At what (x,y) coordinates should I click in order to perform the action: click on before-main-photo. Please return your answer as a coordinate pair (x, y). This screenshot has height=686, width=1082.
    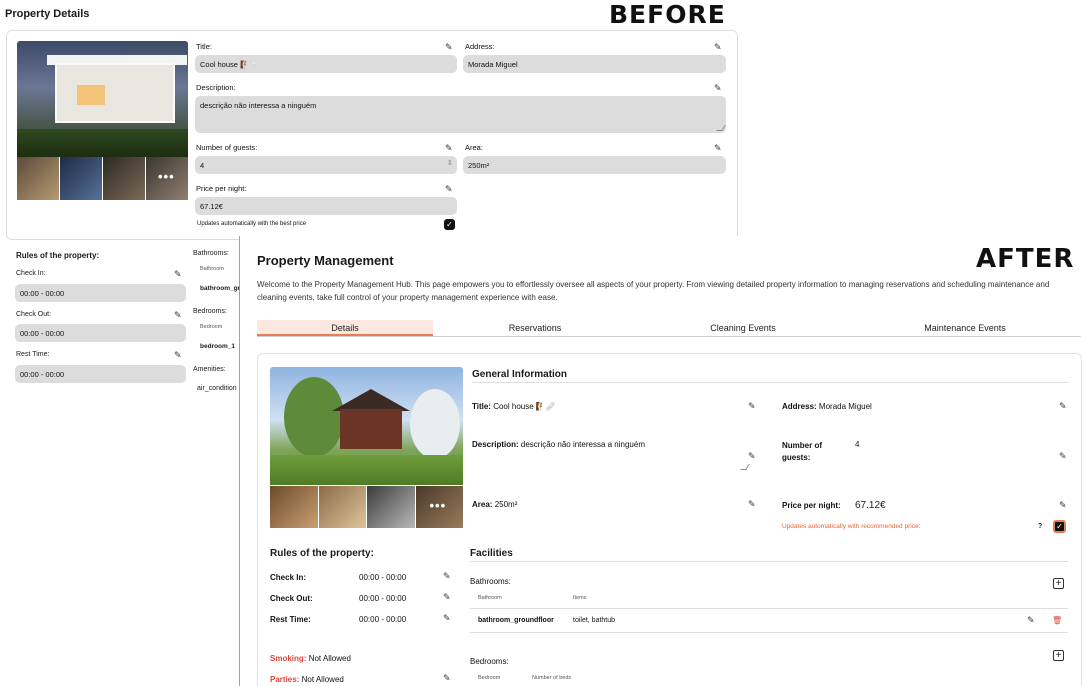
    Looking at the image, I should click on (102, 99).